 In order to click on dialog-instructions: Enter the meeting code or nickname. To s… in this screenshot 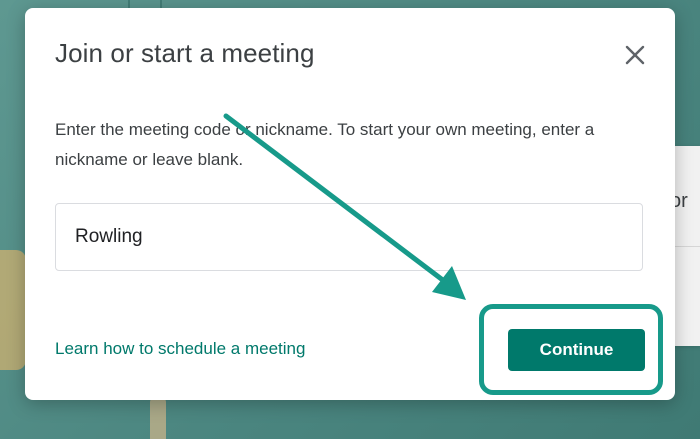, I will do `click(325, 144)`.